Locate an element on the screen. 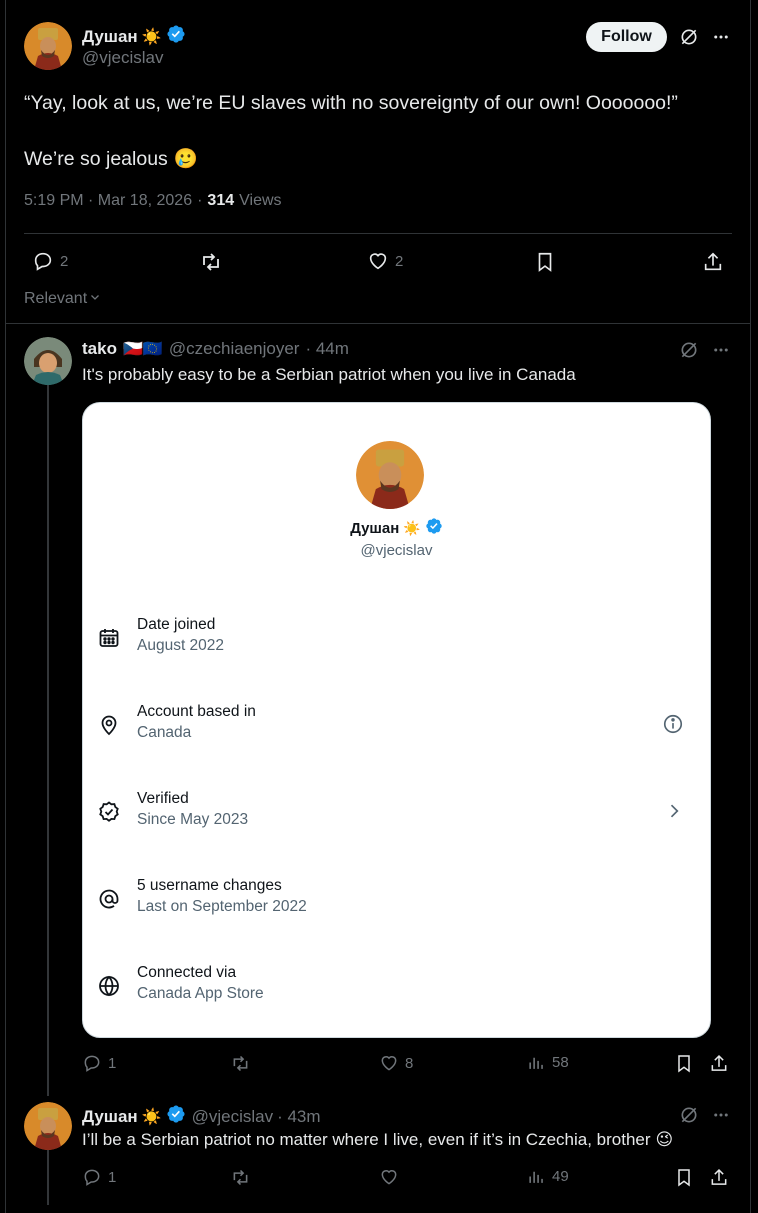 This screenshot has width=758, height=1213. verified-row: Verified Since May 2023 is located at coordinates (396, 813).